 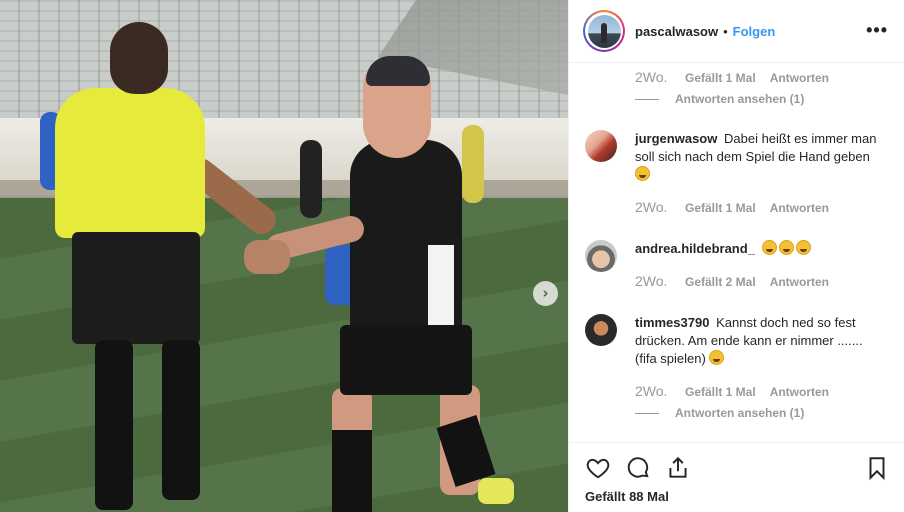 What do you see at coordinates (736, 477) in the screenshot?
I see `post-actions: Gefällt 88 Mal` at bounding box center [736, 477].